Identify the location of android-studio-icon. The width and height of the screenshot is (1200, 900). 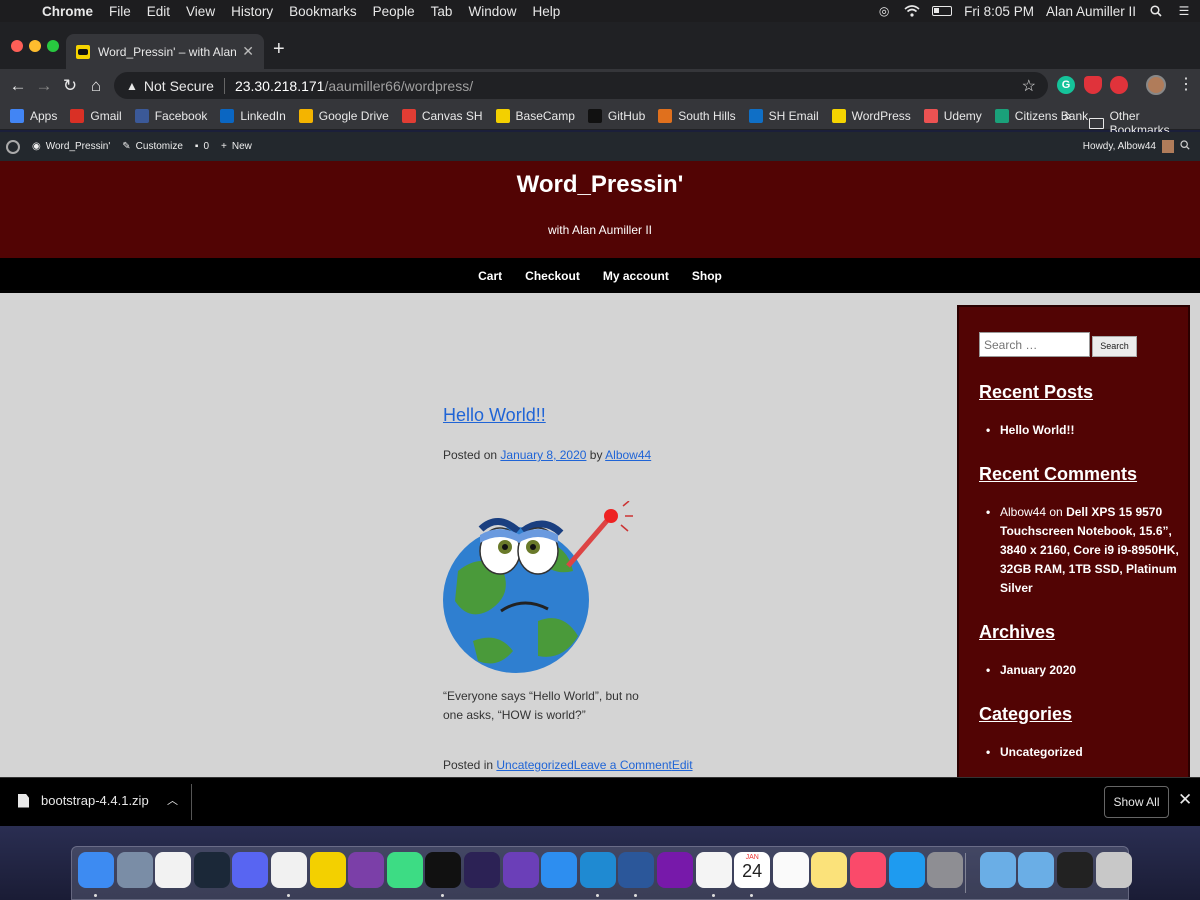
(404, 870).